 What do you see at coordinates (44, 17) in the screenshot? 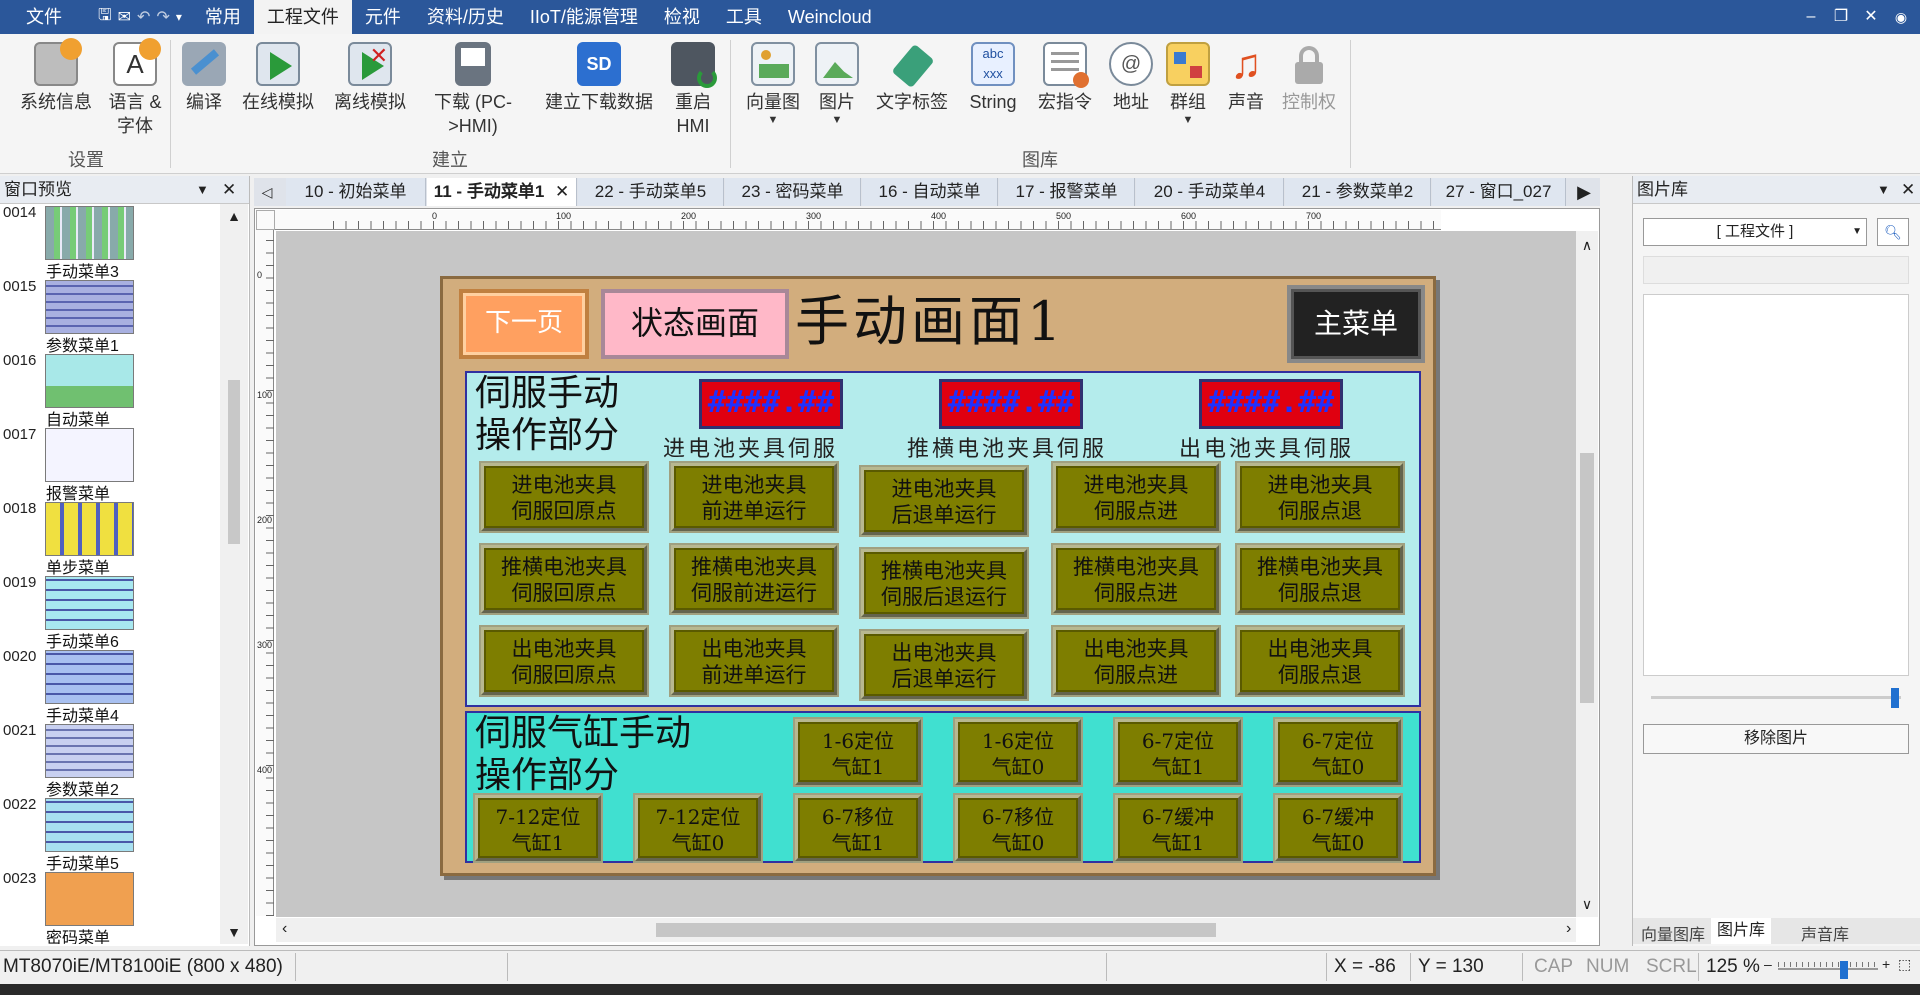
I see `menu-file: 文件` at bounding box center [44, 17].